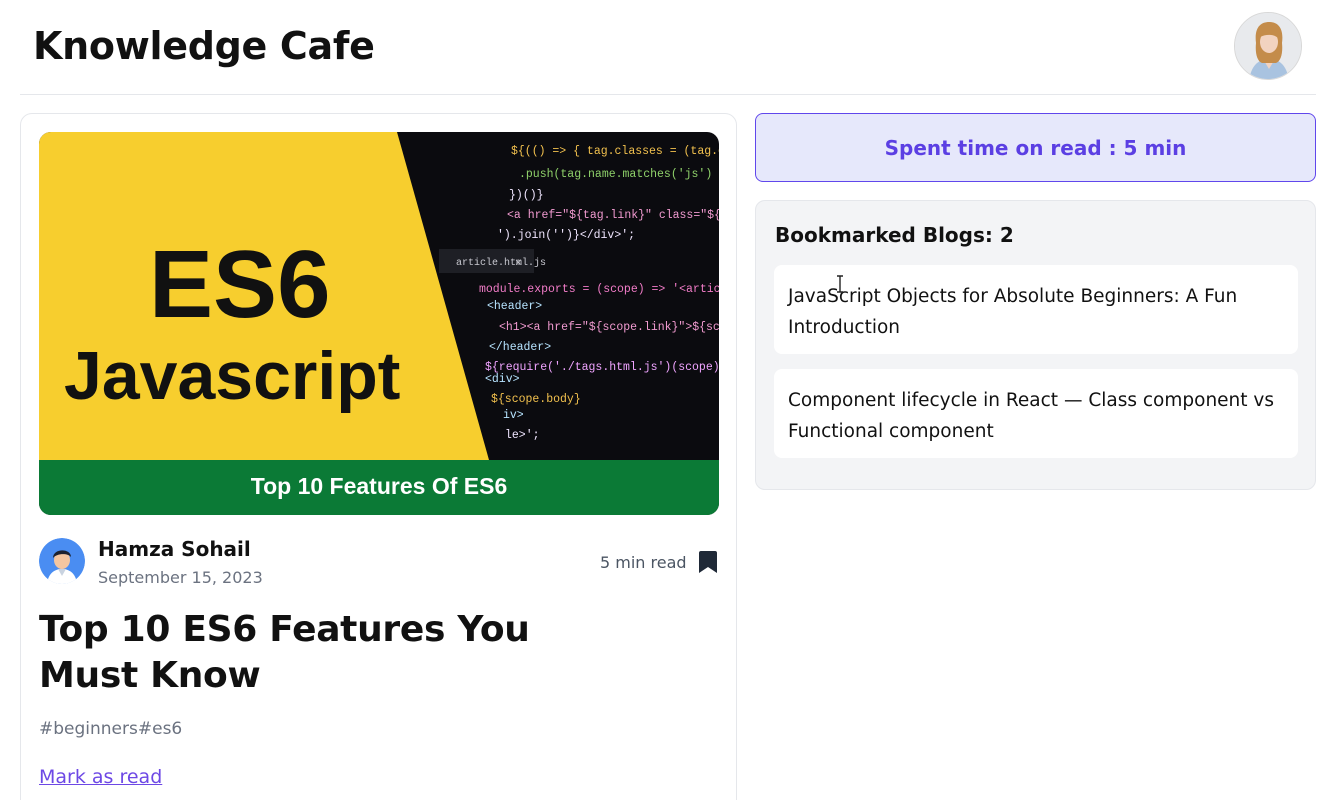 This screenshot has height=800, width=1343. I want to click on code-line: iv>, so click(513, 415).